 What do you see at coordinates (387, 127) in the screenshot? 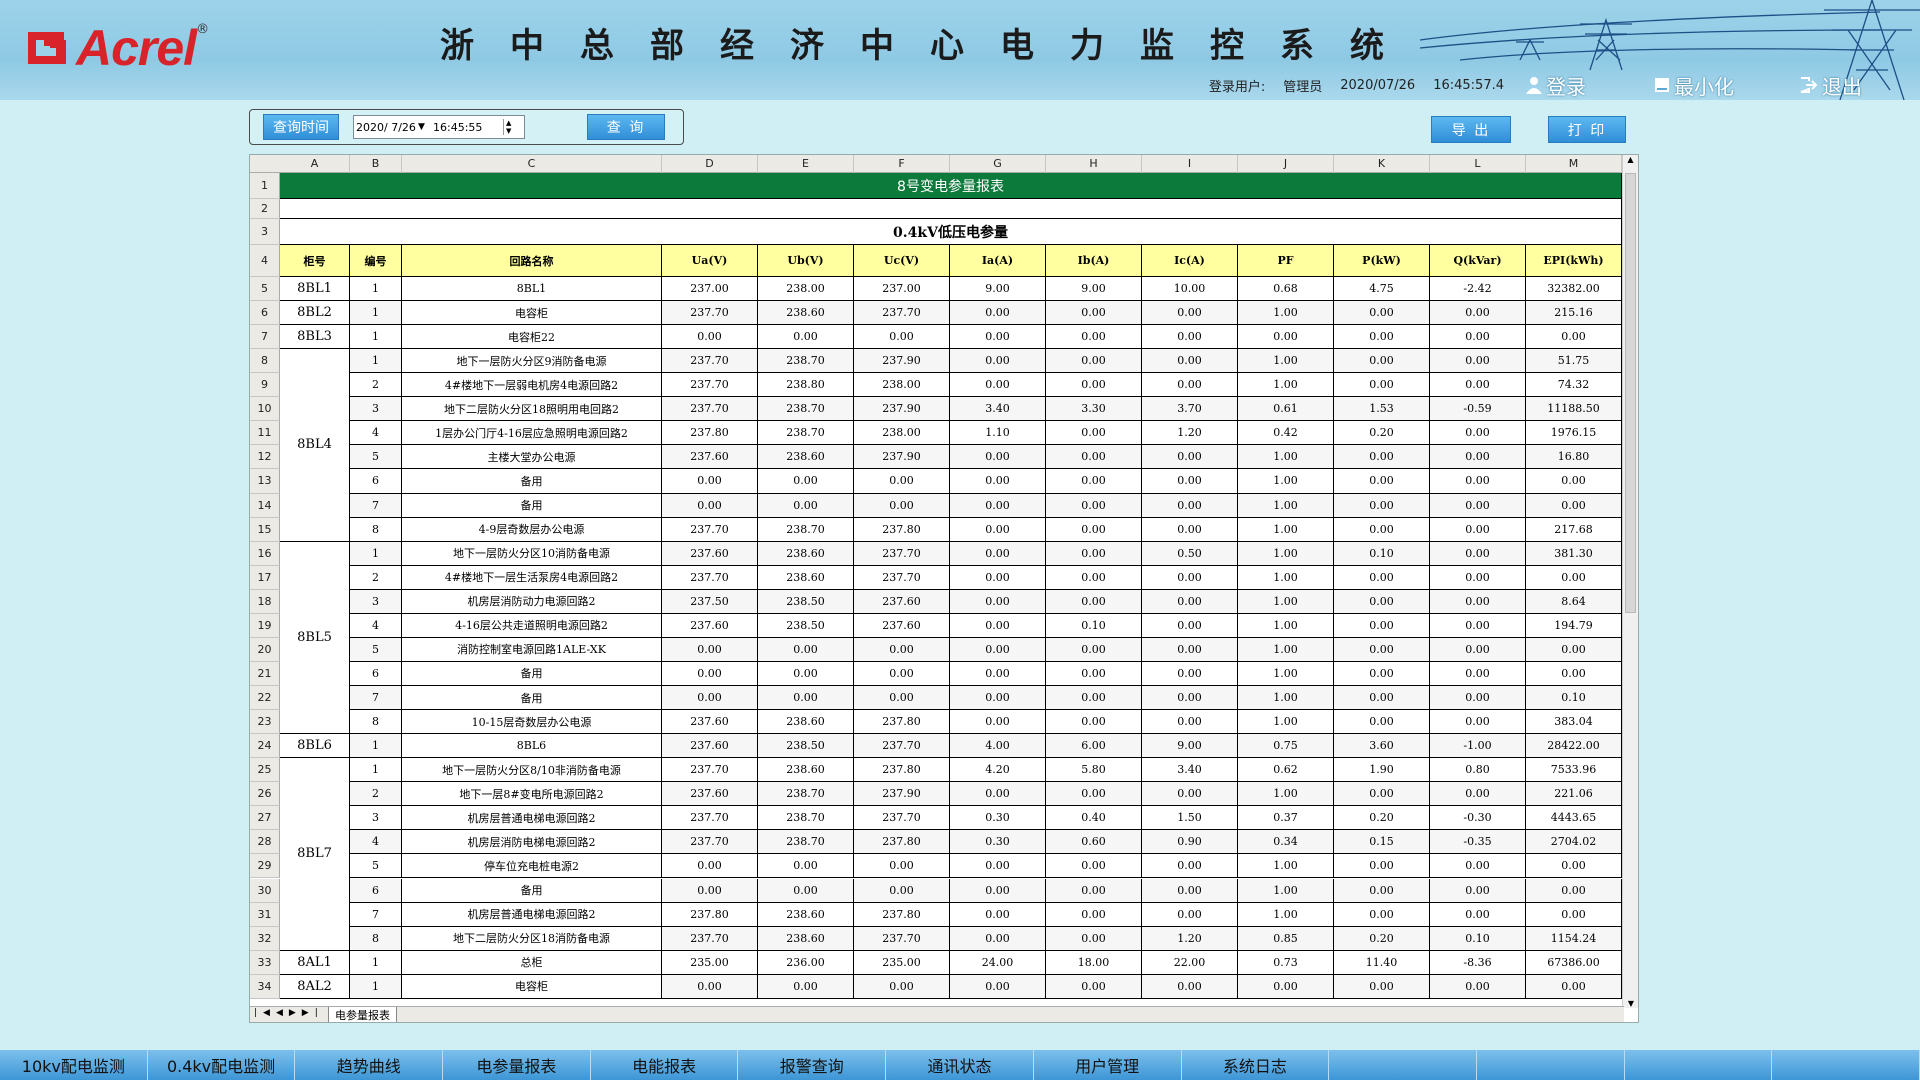
I see `date-field: 2020/ 7/26` at bounding box center [387, 127].